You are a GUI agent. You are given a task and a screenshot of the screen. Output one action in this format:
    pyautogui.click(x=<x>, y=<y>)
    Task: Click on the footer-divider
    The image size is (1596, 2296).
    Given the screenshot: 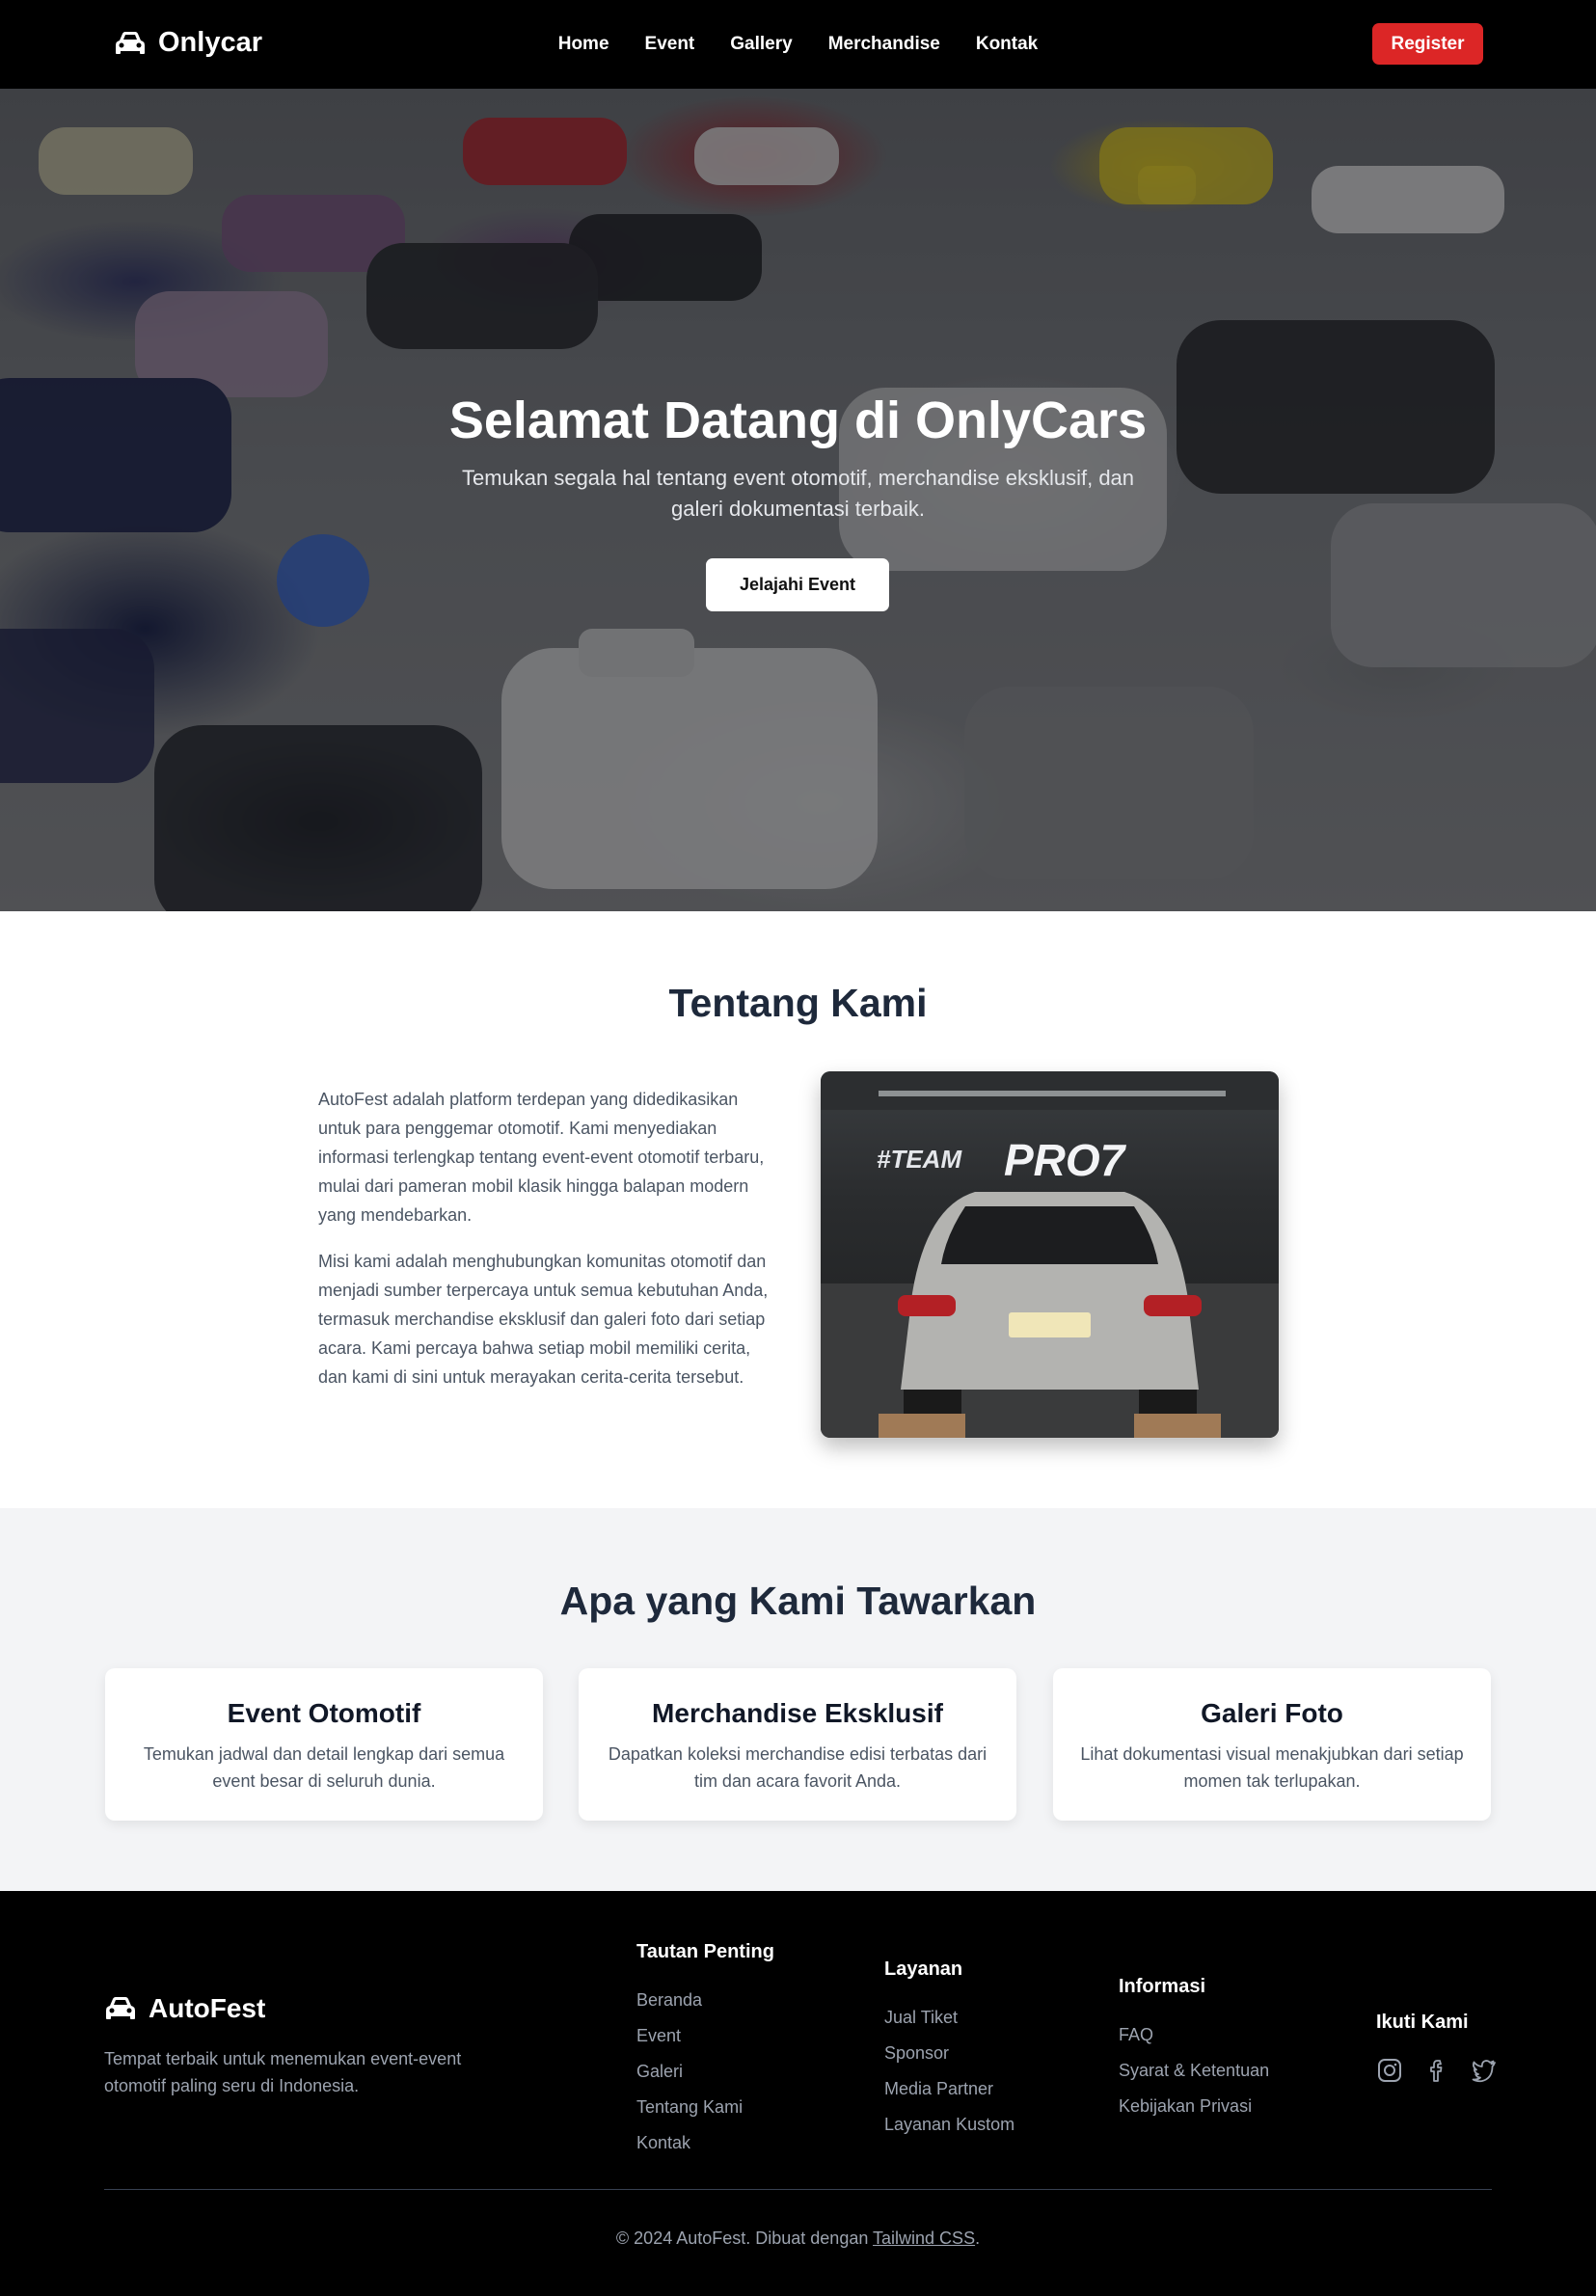 What is the action you would take?
    pyautogui.click(x=798, y=2189)
    